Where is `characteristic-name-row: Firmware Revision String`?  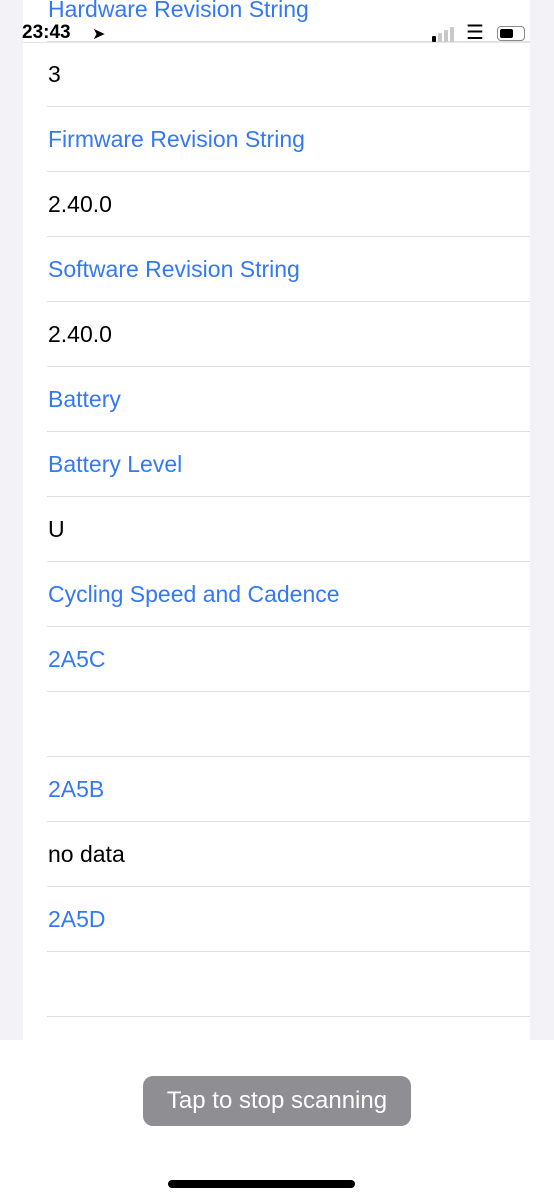
characteristic-name-row: Firmware Revision String is located at coordinates (276, 139).